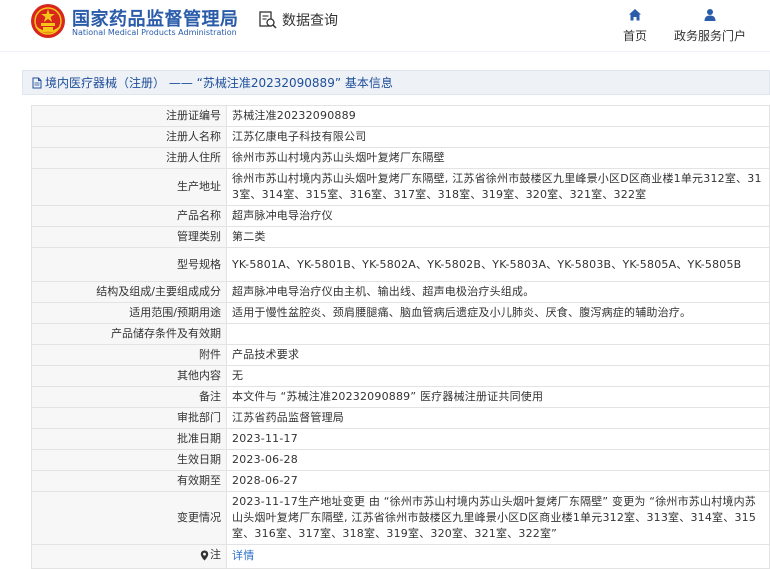  I want to click on table-row: 产品储存条件及有效期, so click(400, 334).